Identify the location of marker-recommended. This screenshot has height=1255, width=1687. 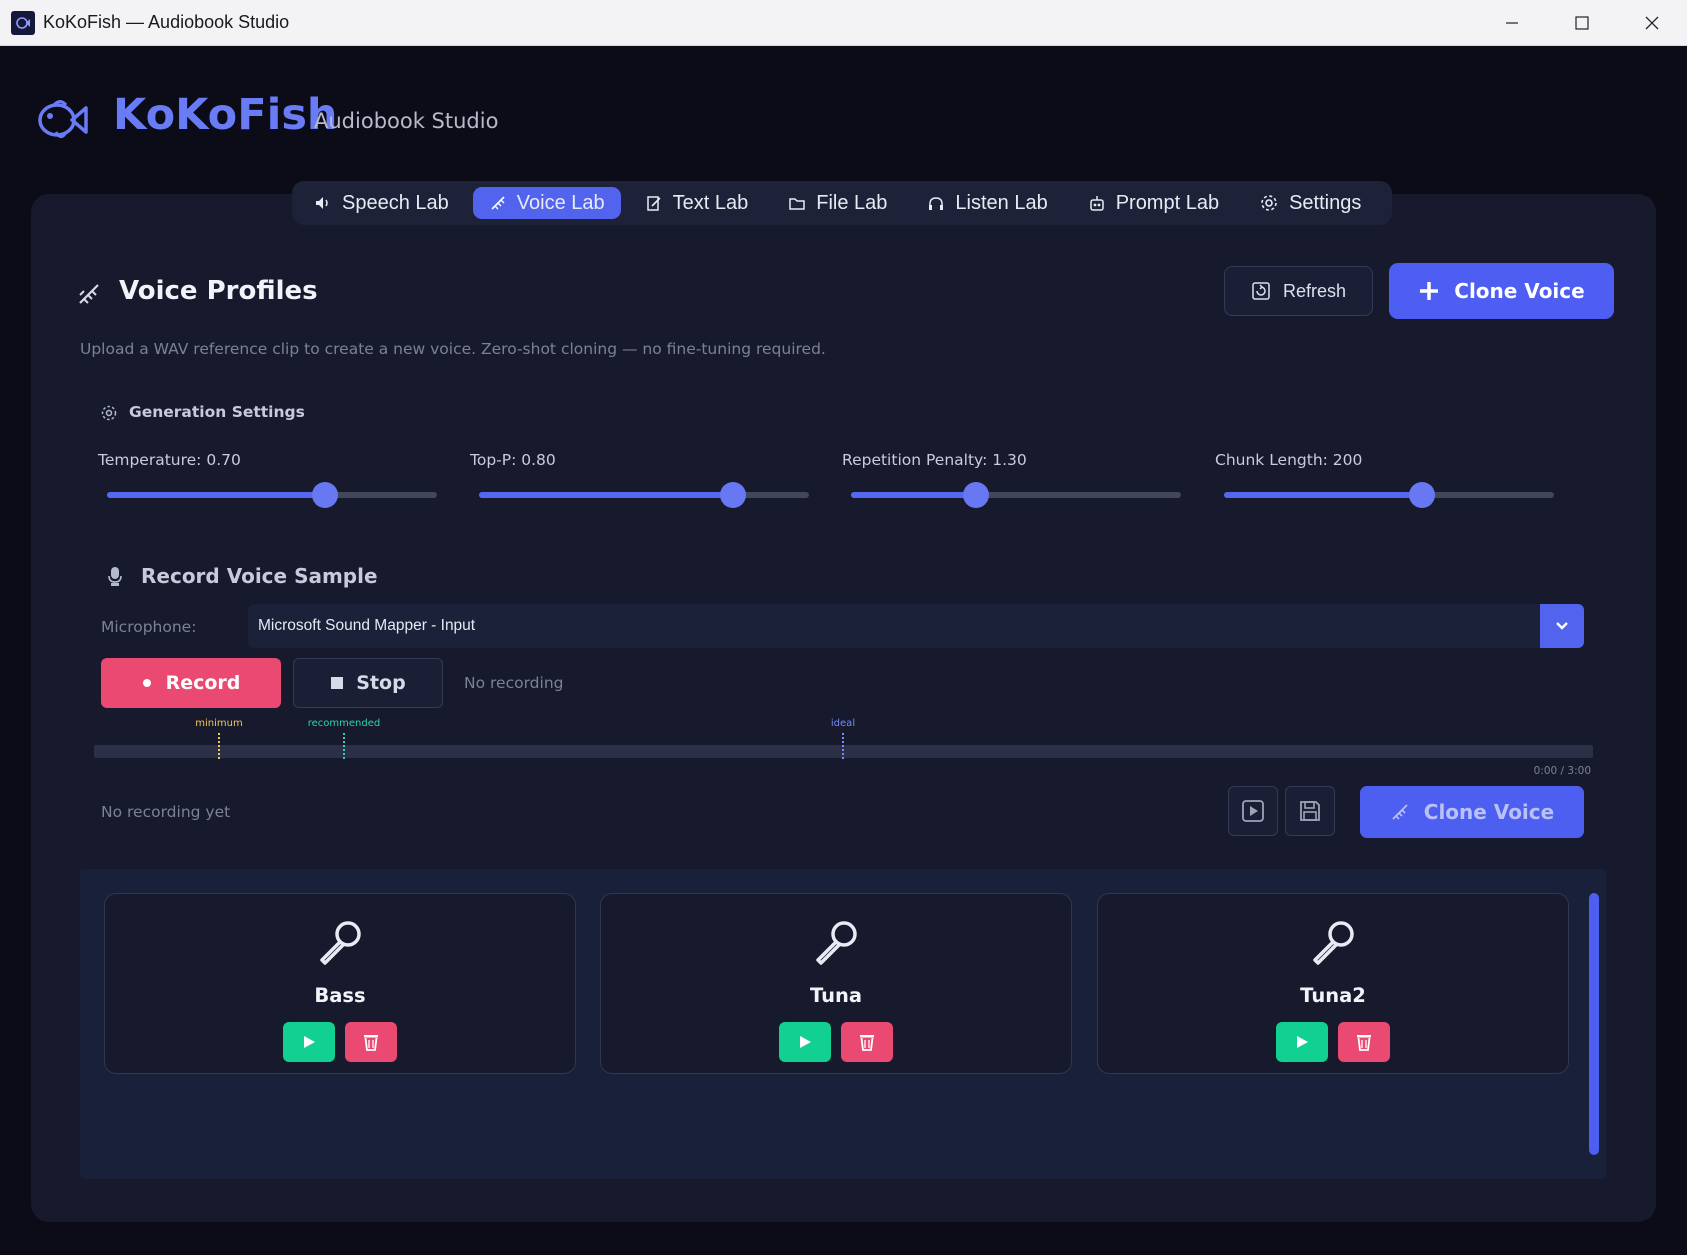
(344, 746).